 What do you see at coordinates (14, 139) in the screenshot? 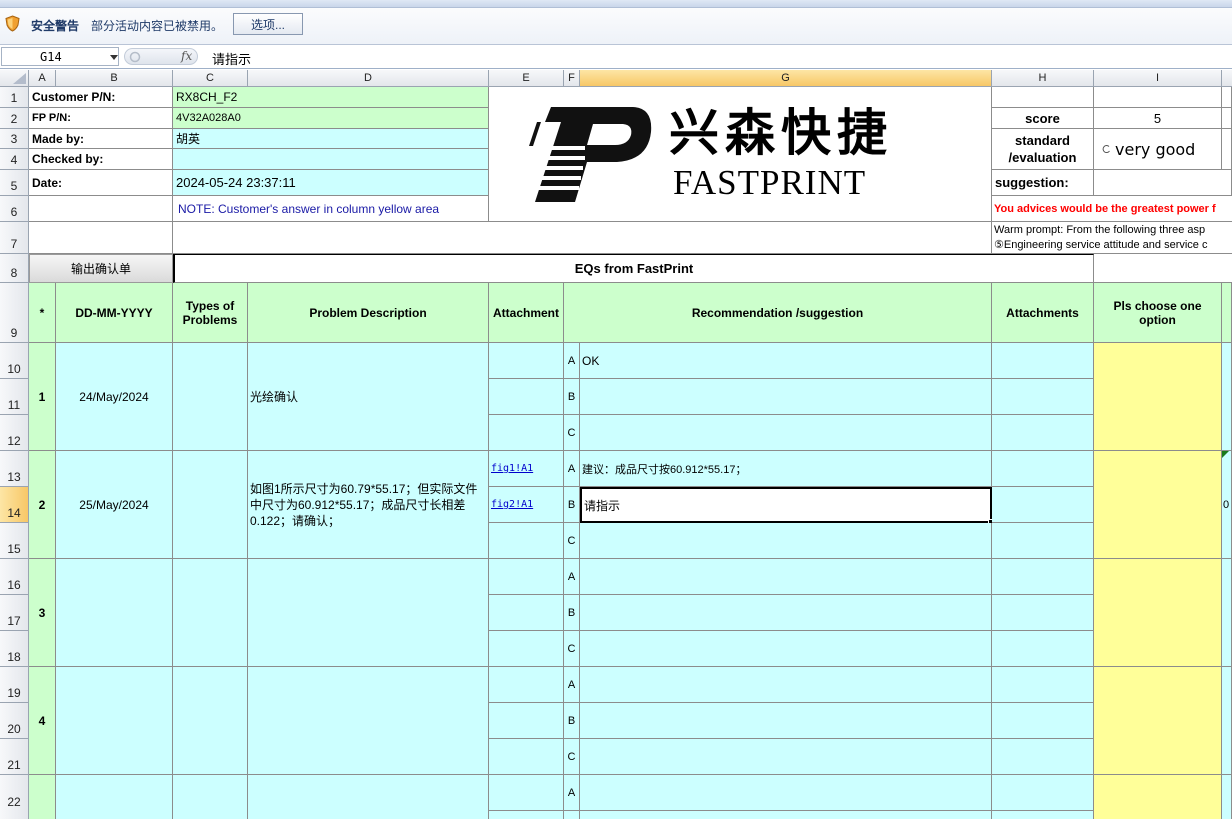
I see `row-header: 3` at bounding box center [14, 139].